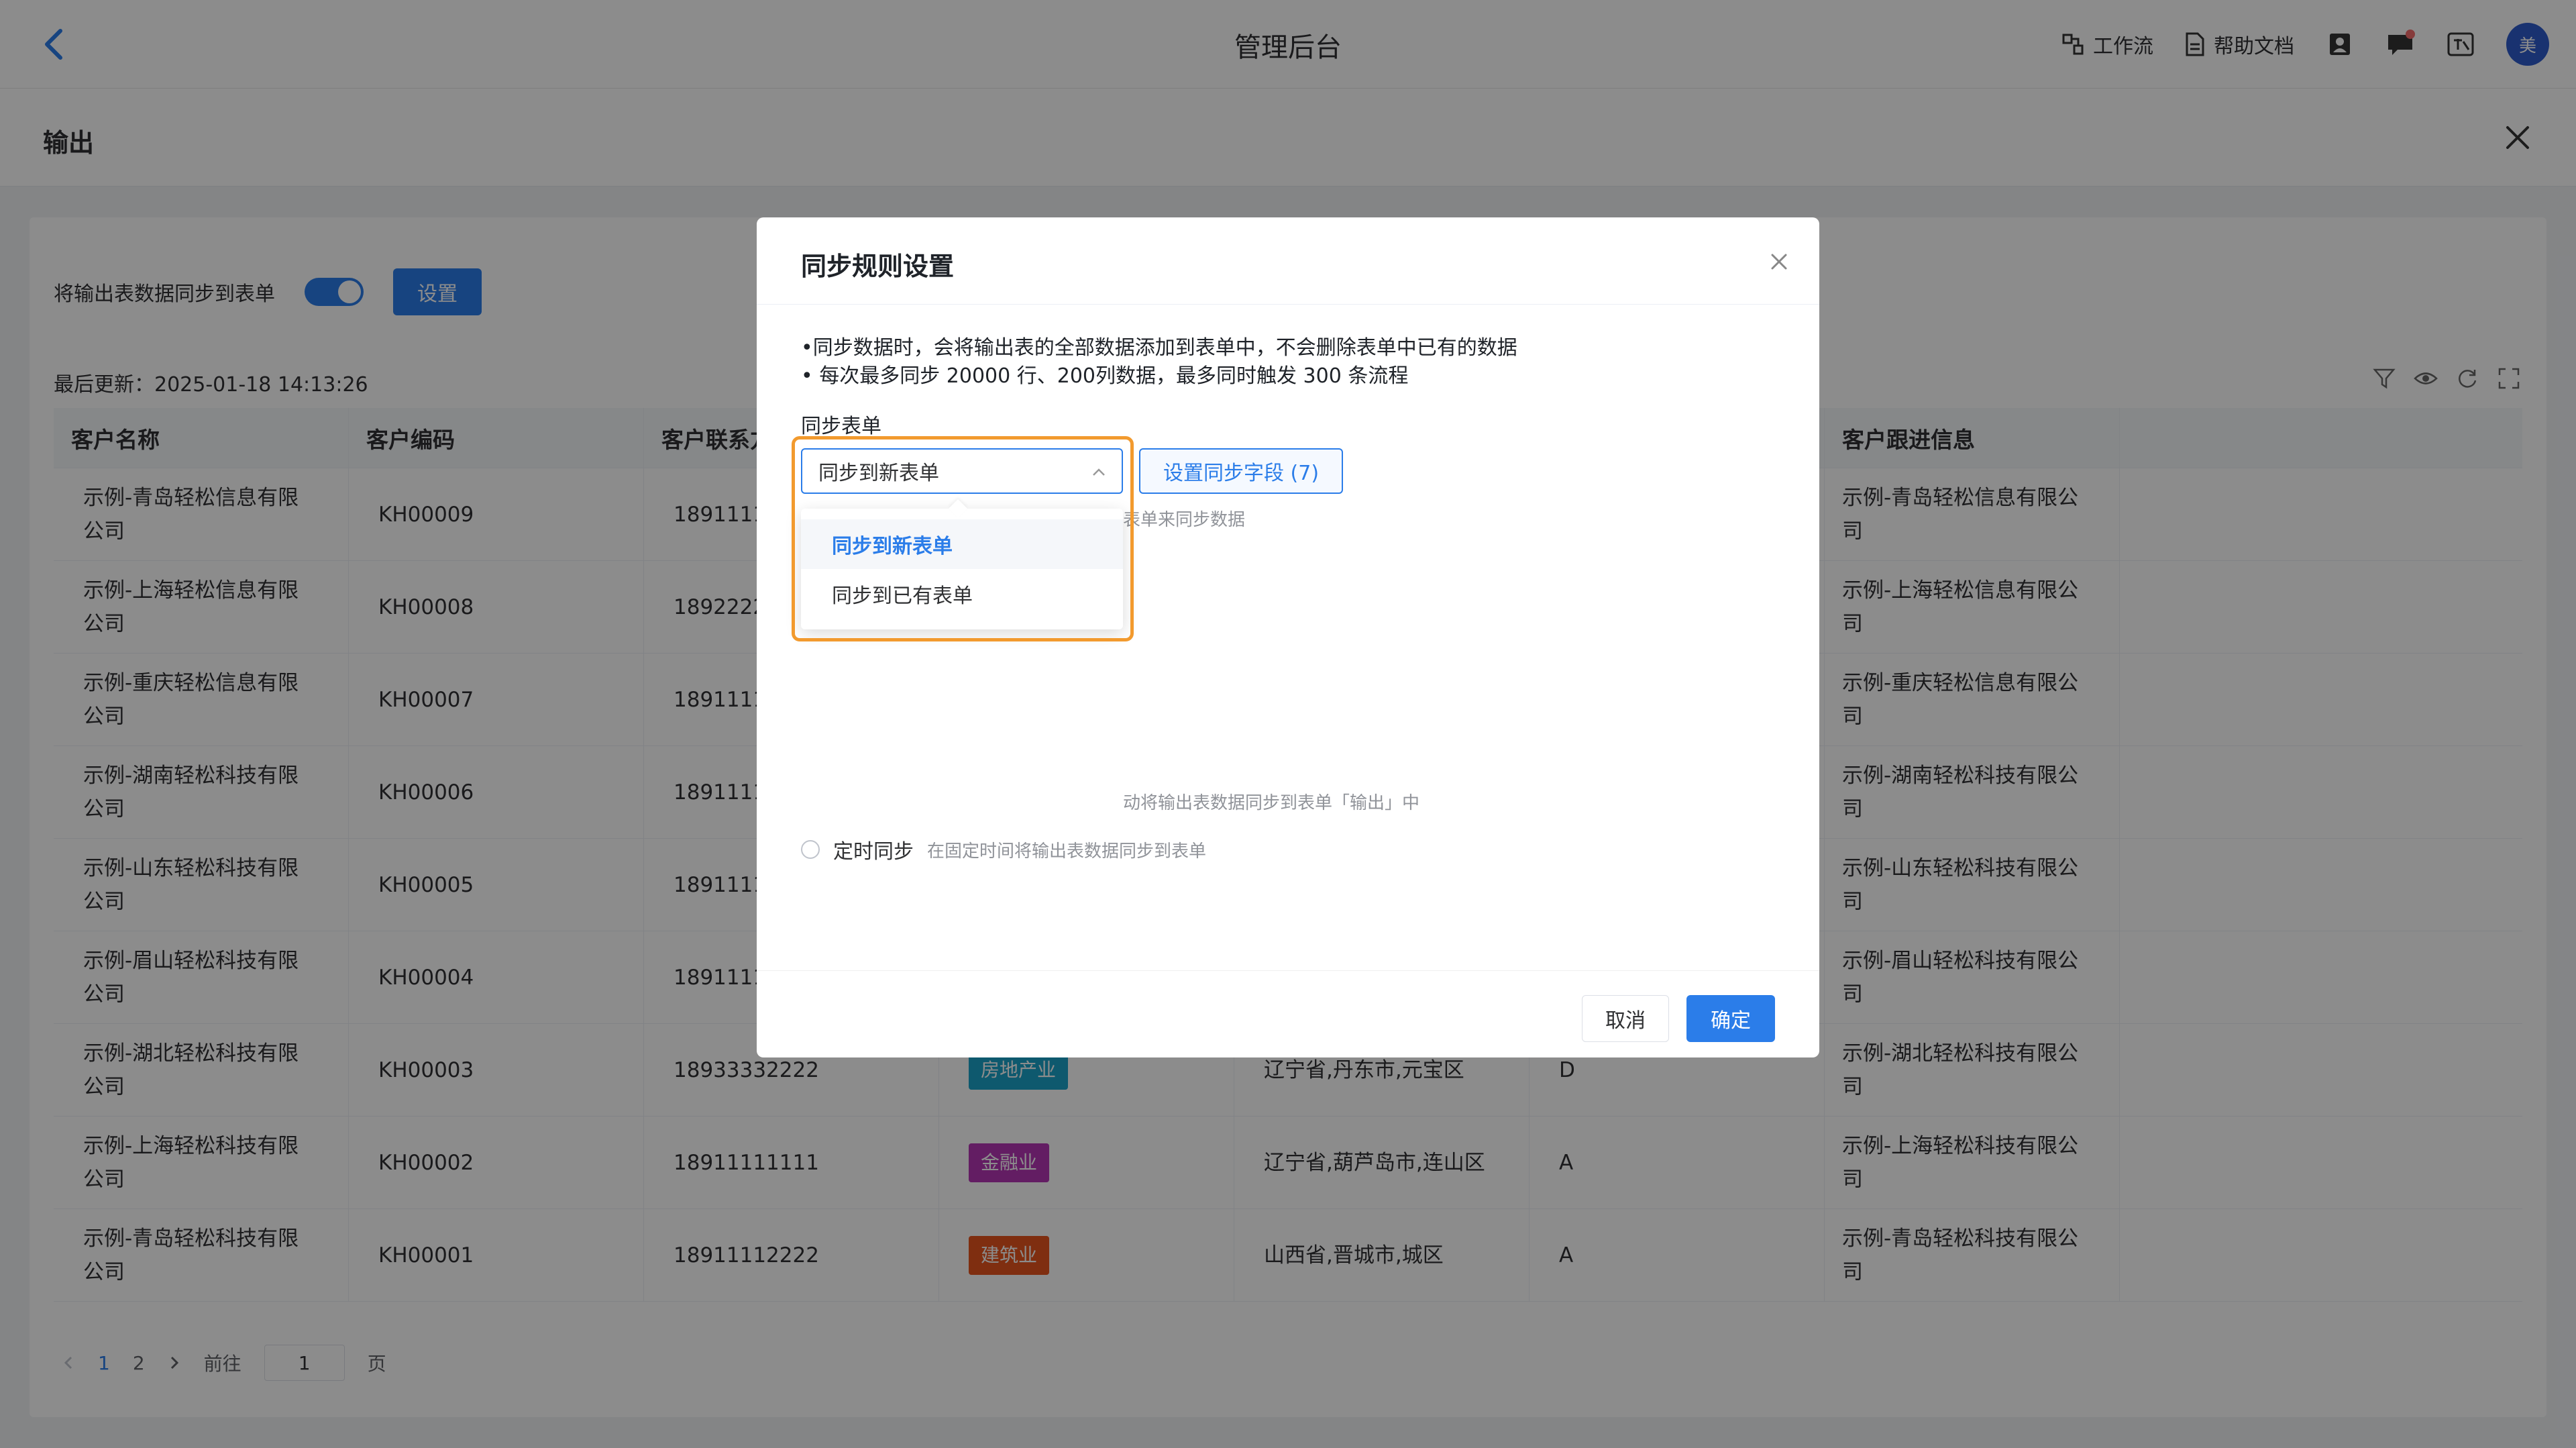  I want to click on select-value: 同步到新表单, so click(878, 473).